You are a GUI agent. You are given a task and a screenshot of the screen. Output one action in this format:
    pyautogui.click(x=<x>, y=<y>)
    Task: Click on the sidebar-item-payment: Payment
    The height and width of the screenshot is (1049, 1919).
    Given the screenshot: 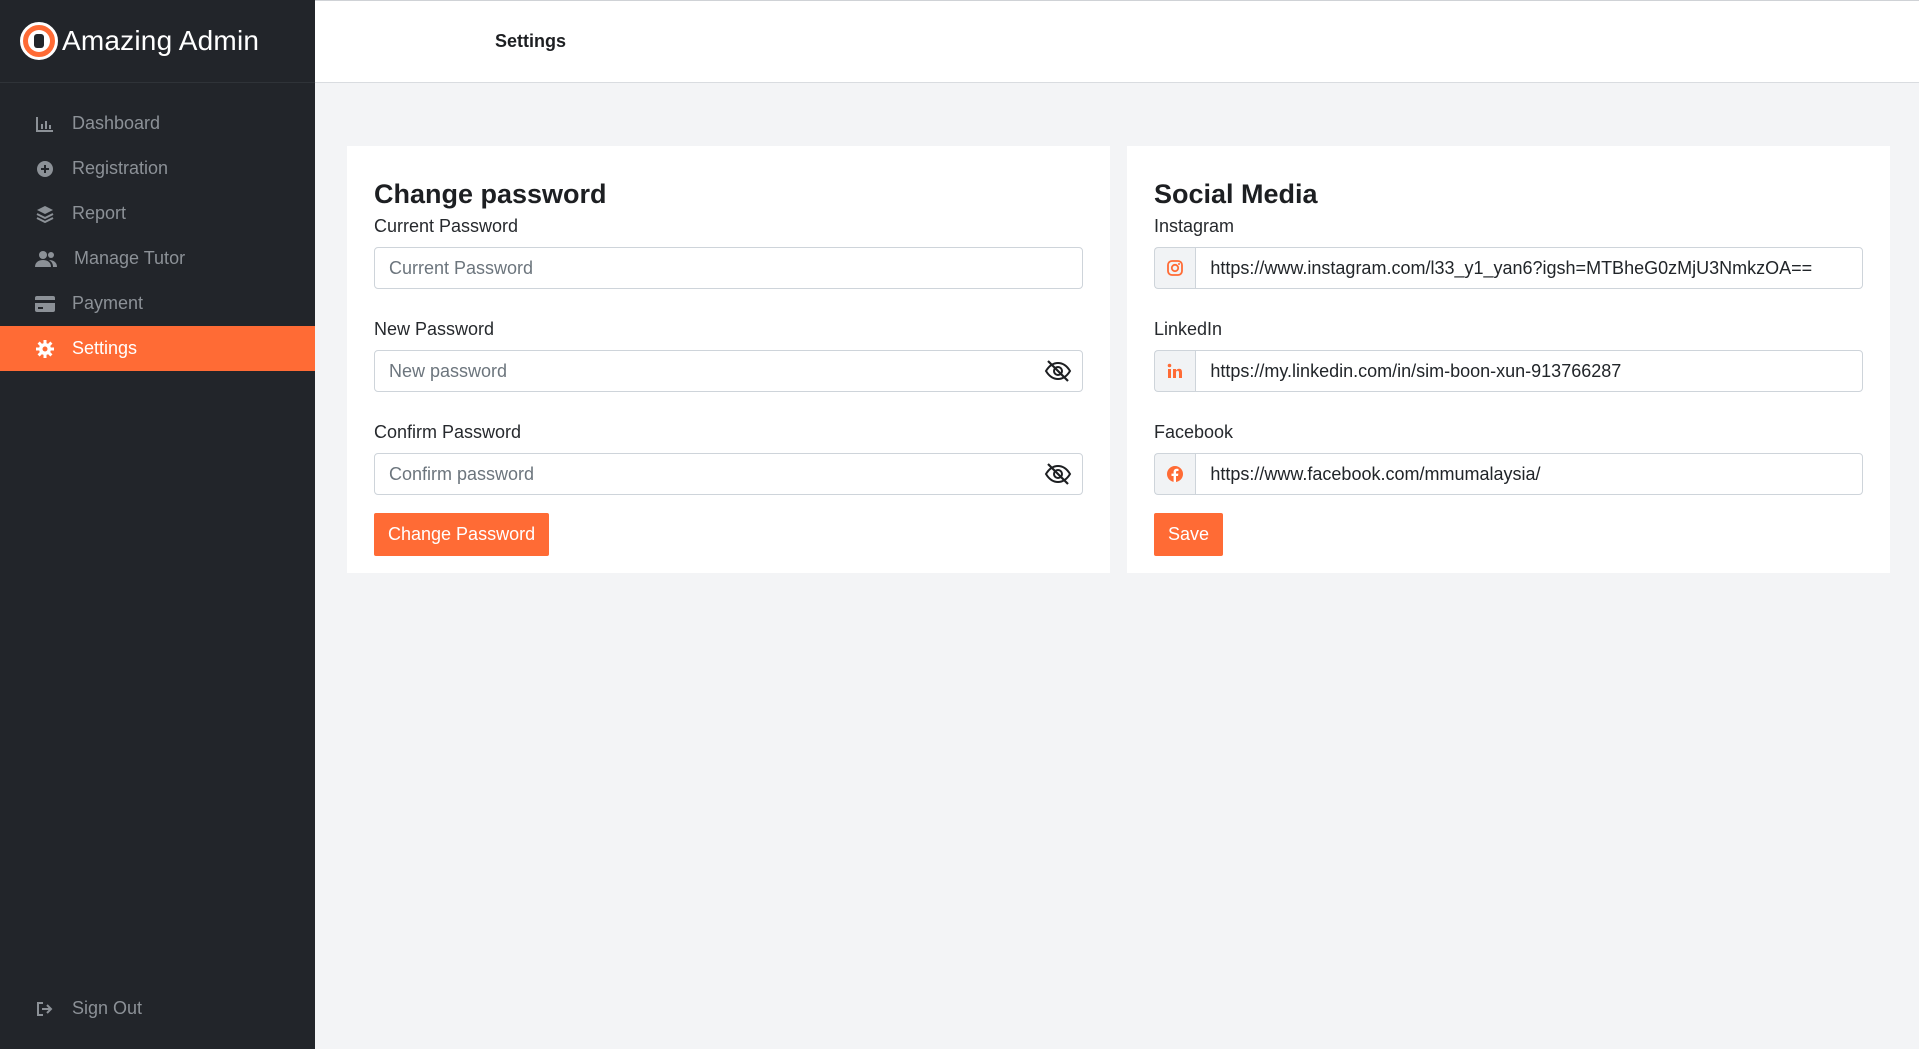 What is the action you would take?
    pyautogui.click(x=157, y=303)
    